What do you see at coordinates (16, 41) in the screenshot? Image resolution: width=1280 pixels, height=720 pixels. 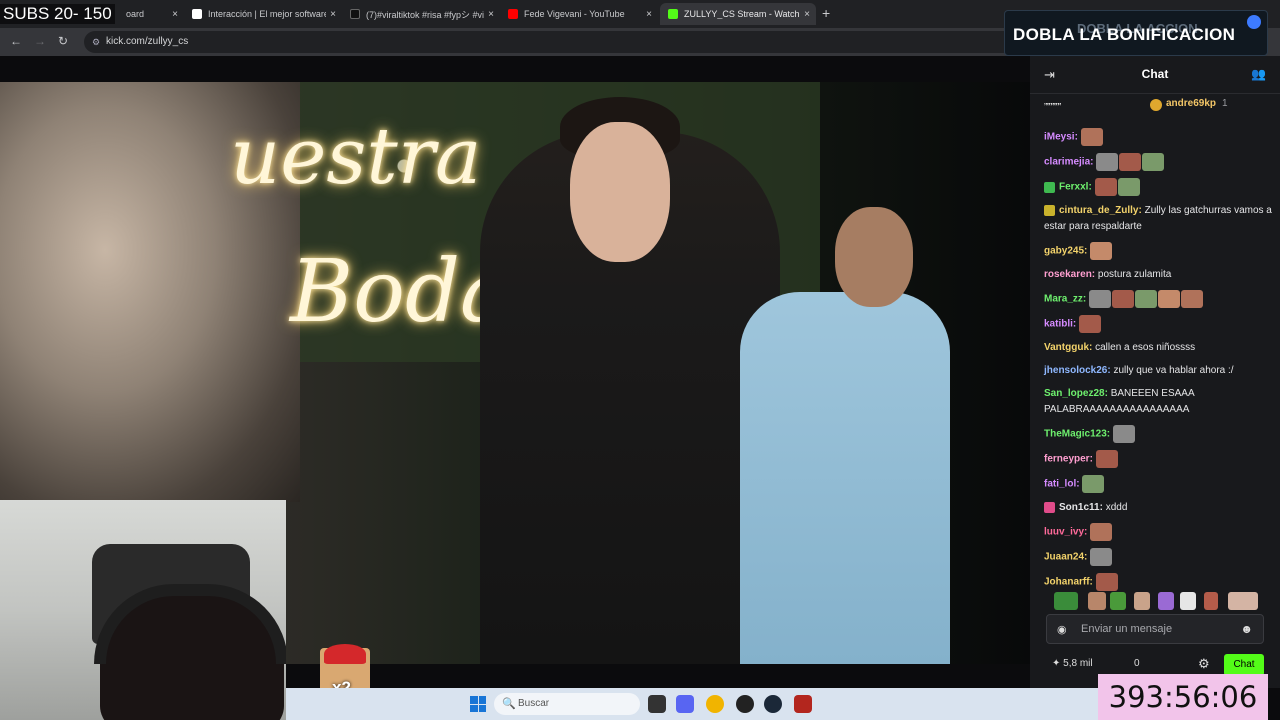 I see `back-icon: ←` at bounding box center [16, 41].